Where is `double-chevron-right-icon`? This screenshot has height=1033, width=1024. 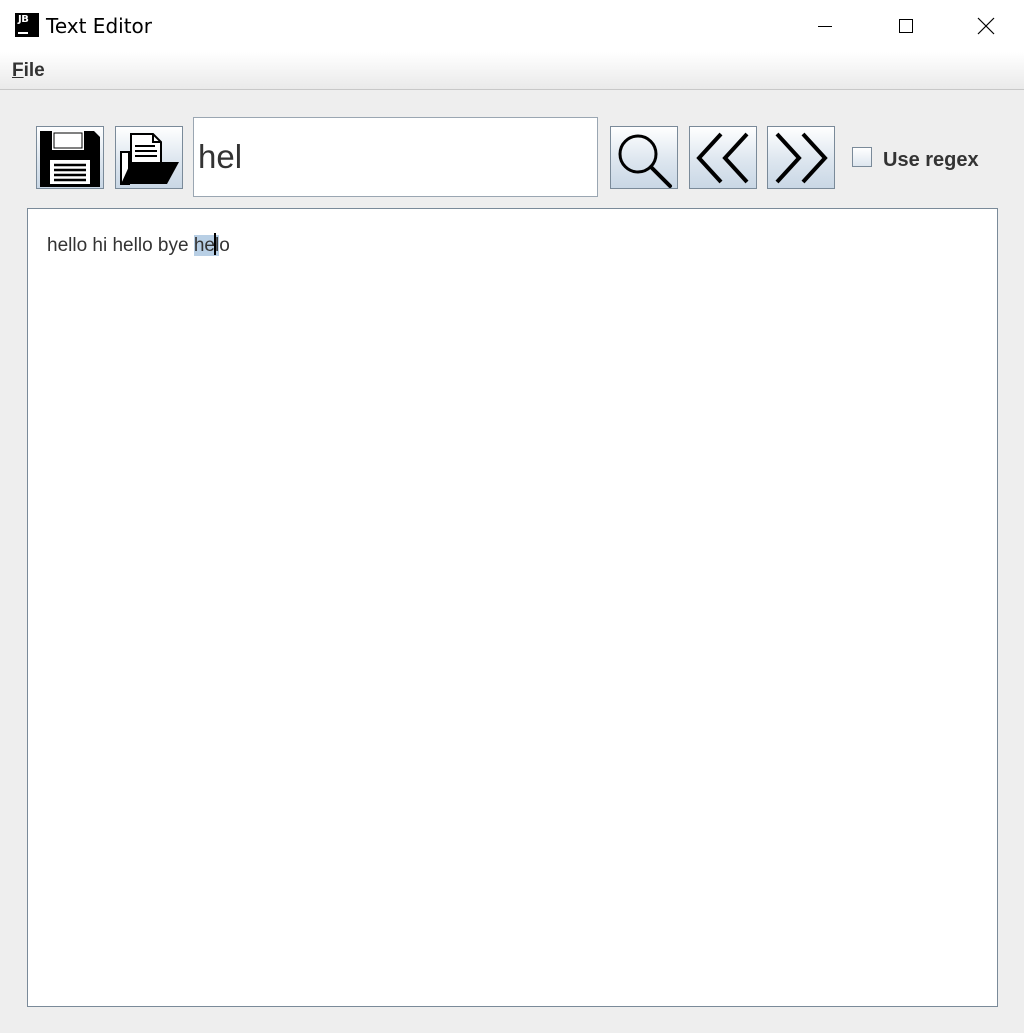
double-chevron-right-icon is located at coordinates (801, 157).